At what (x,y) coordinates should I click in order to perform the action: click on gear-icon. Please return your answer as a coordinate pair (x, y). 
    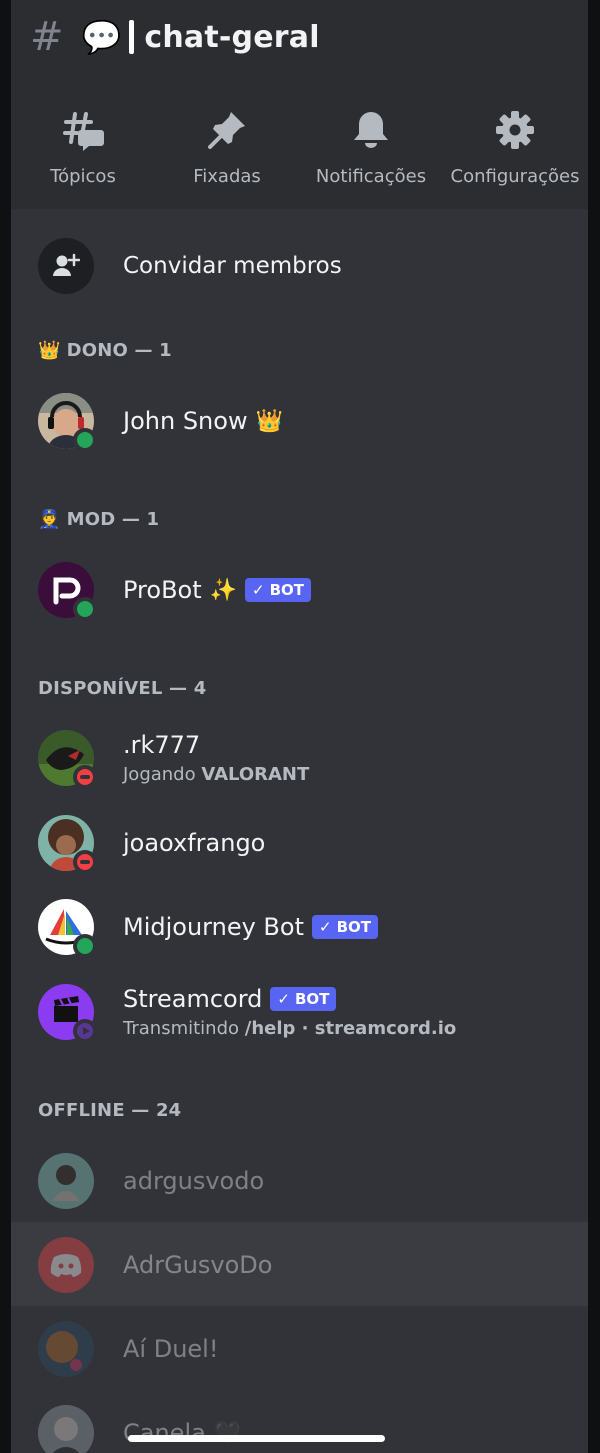
    Looking at the image, I should click on (515, 130).